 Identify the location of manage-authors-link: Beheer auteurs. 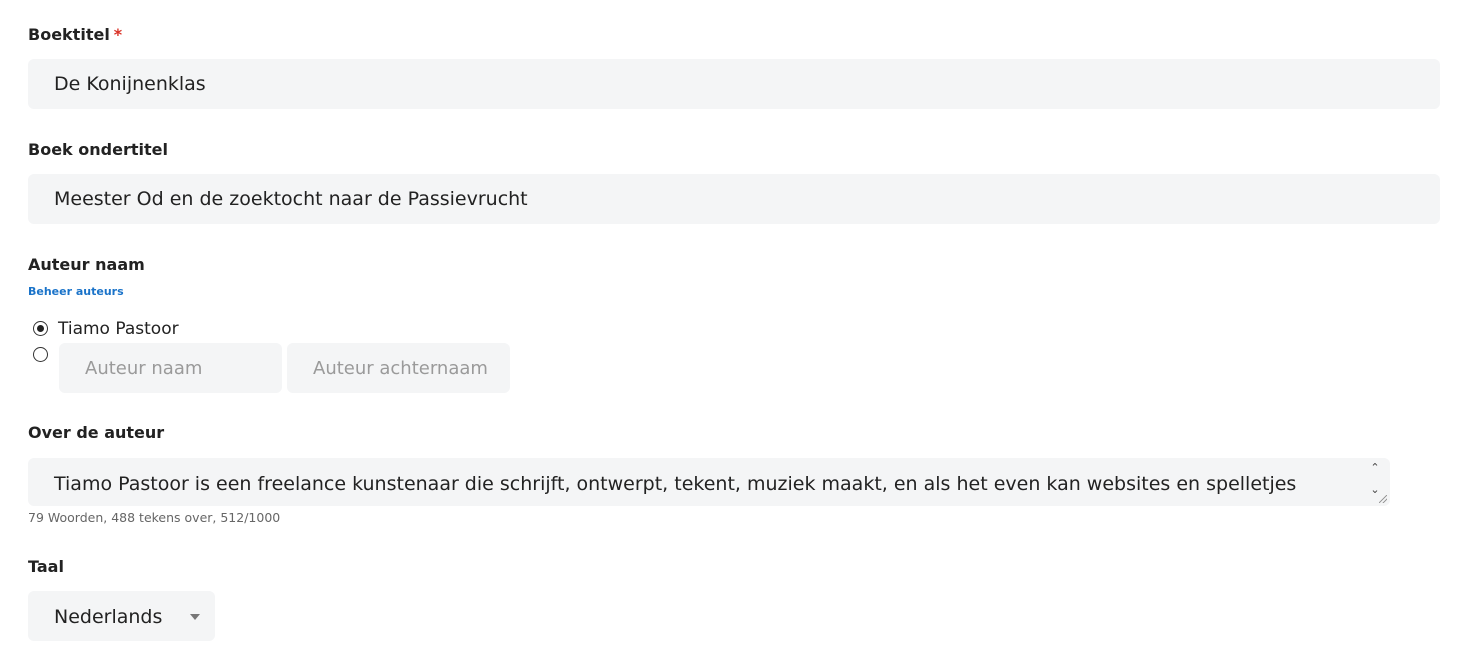
(76, 291).